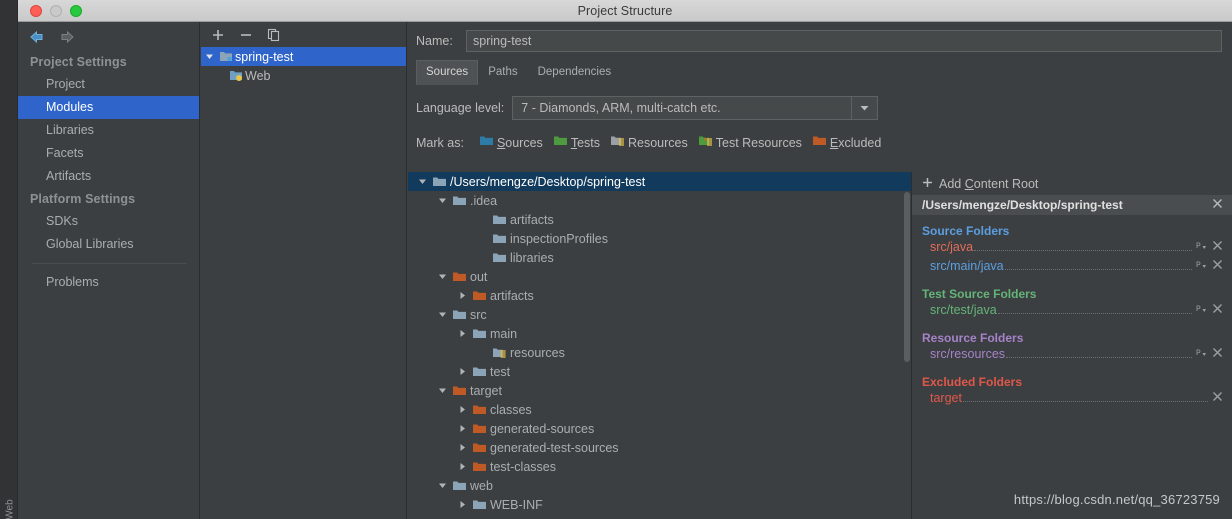 This screenshot has height=519, width=1232. I want to click on folder-entry-actions, so click(1222, 398).